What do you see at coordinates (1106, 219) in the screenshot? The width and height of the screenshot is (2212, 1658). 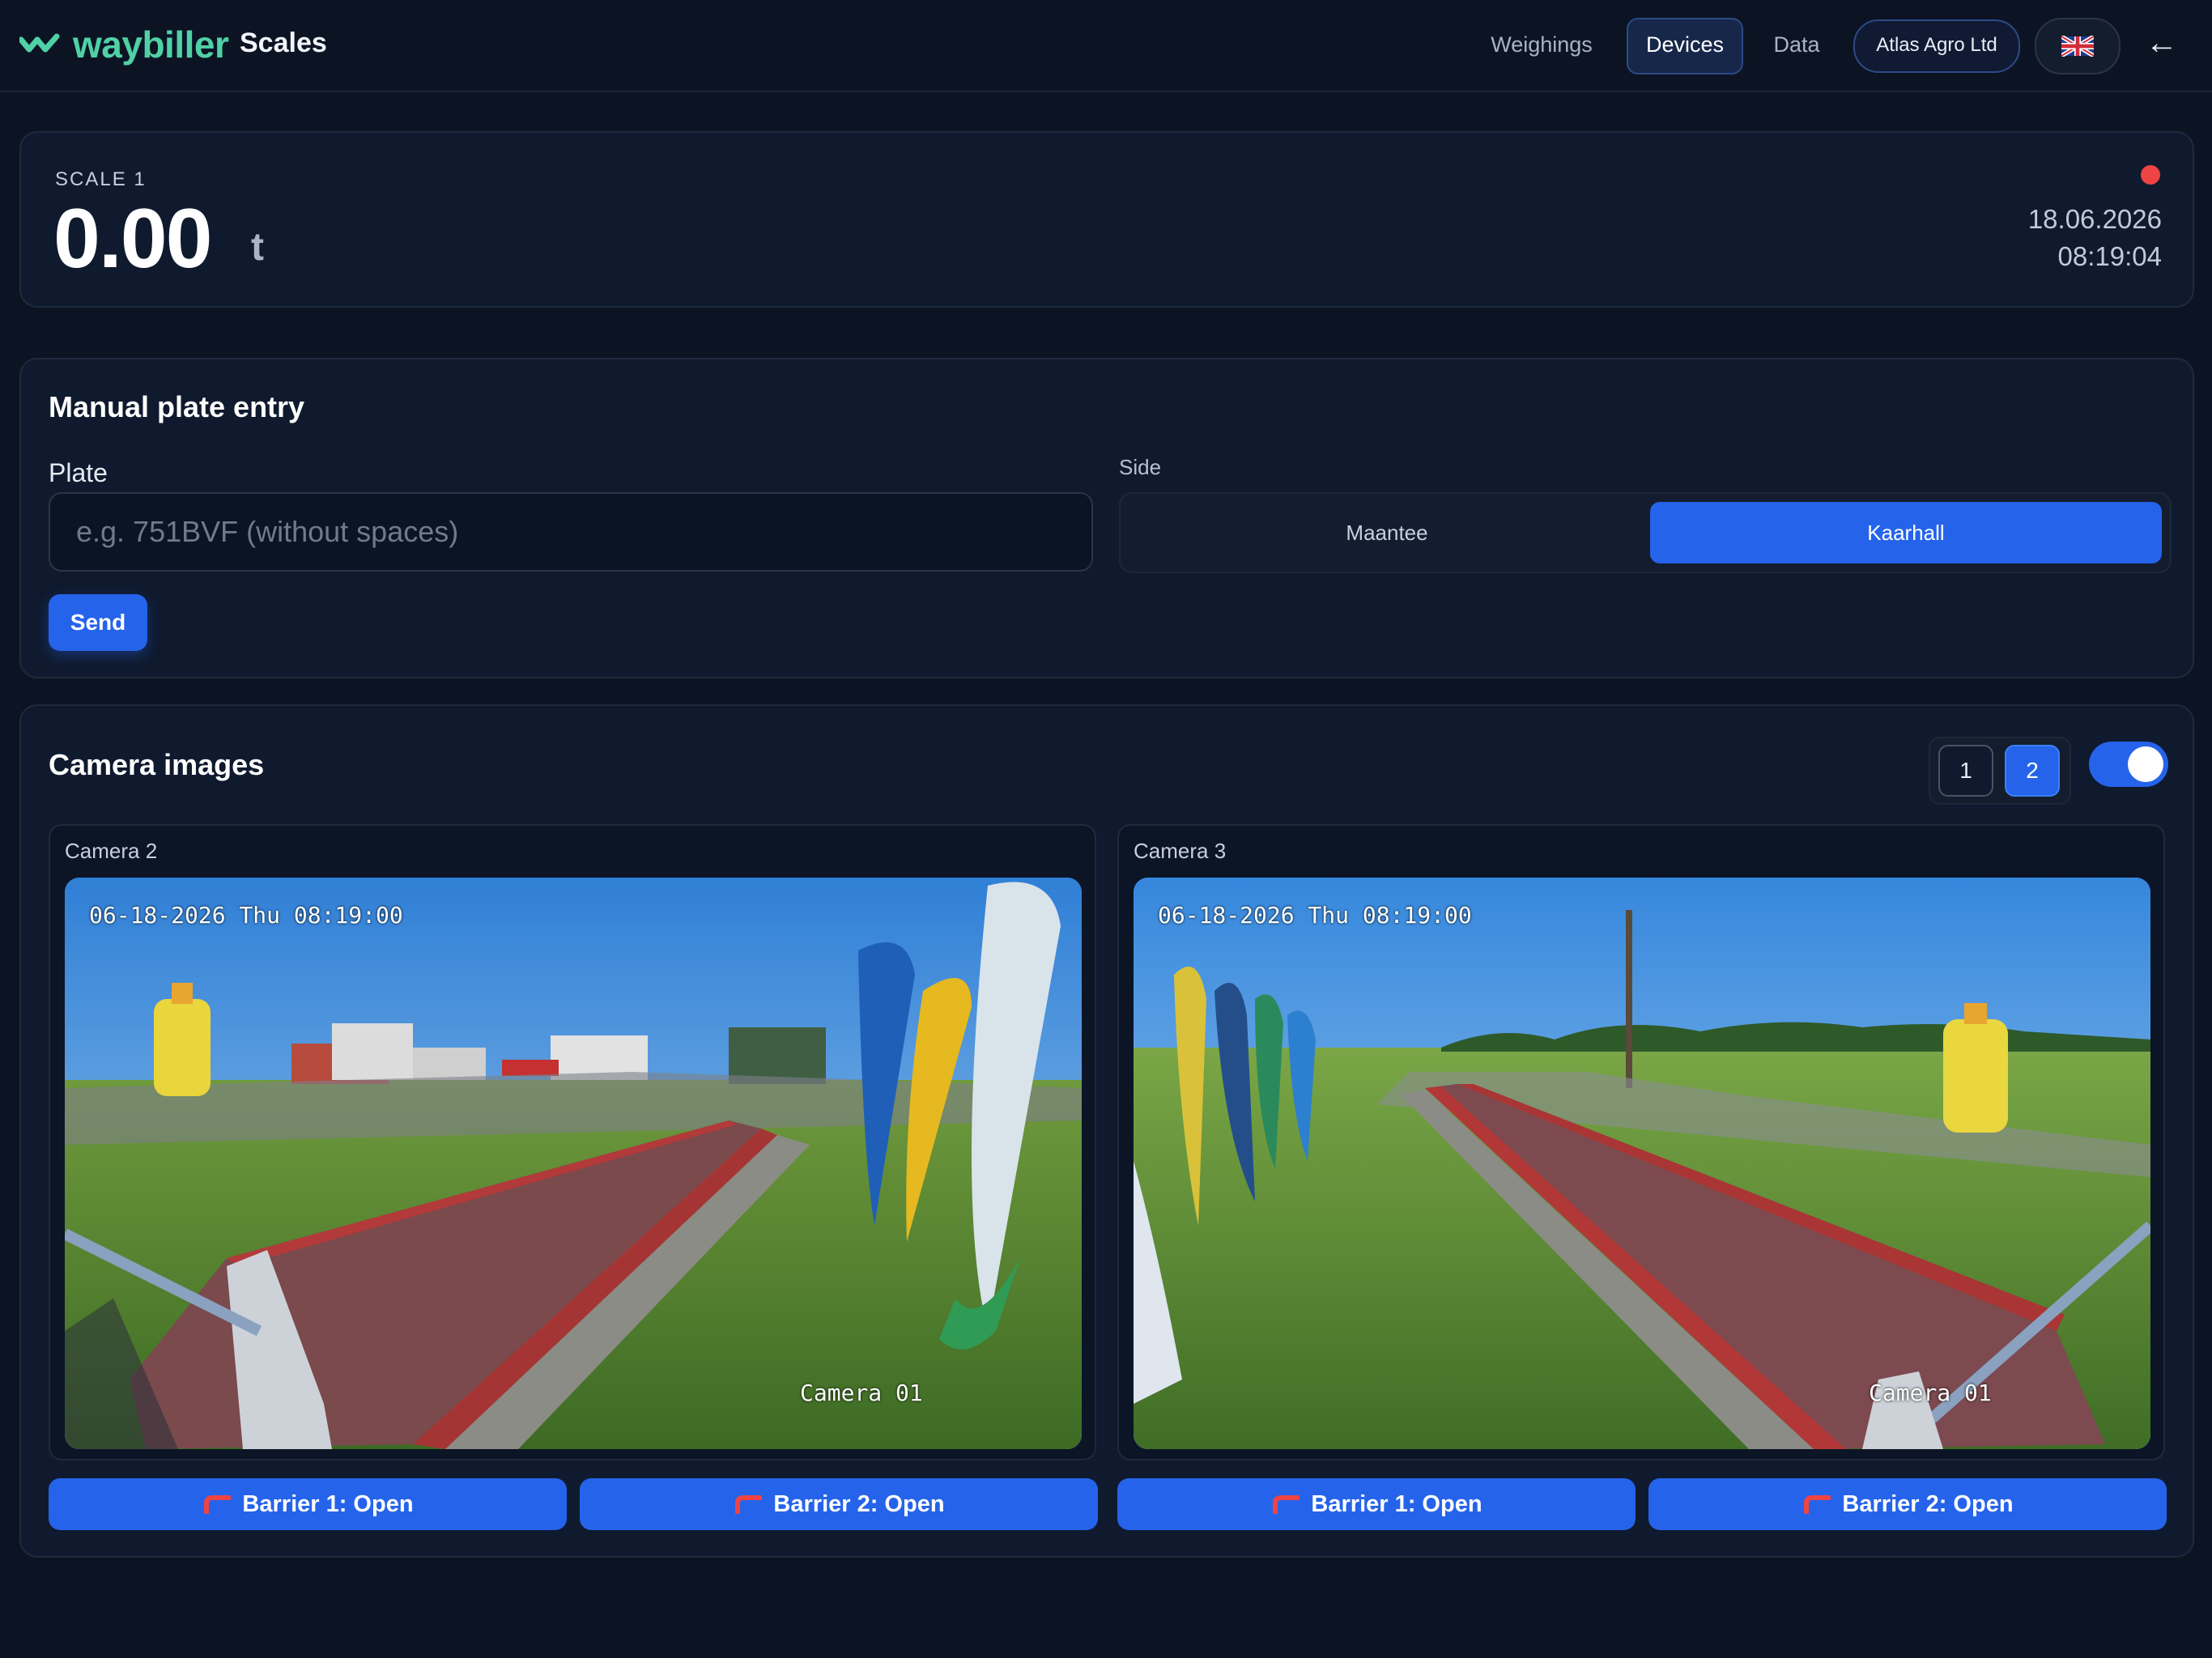 I see `scale-card: SCALE 1 0.00 t 18.06.2026 08:19:04` at bounding box center [1106, 219].